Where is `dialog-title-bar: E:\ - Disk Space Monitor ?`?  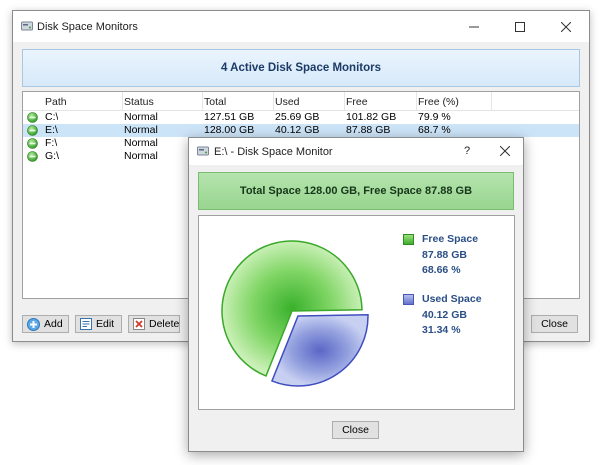 dialog-title-bar: E:\ - Disk Space Monitor ? is located at coordinates (356, 151).